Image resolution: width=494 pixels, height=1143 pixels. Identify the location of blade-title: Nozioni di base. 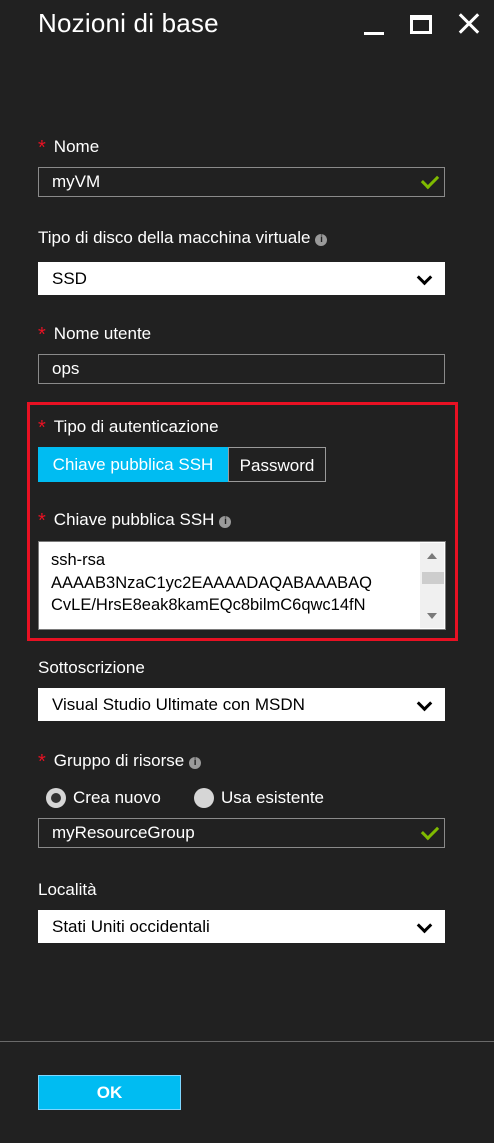
(128, 23).